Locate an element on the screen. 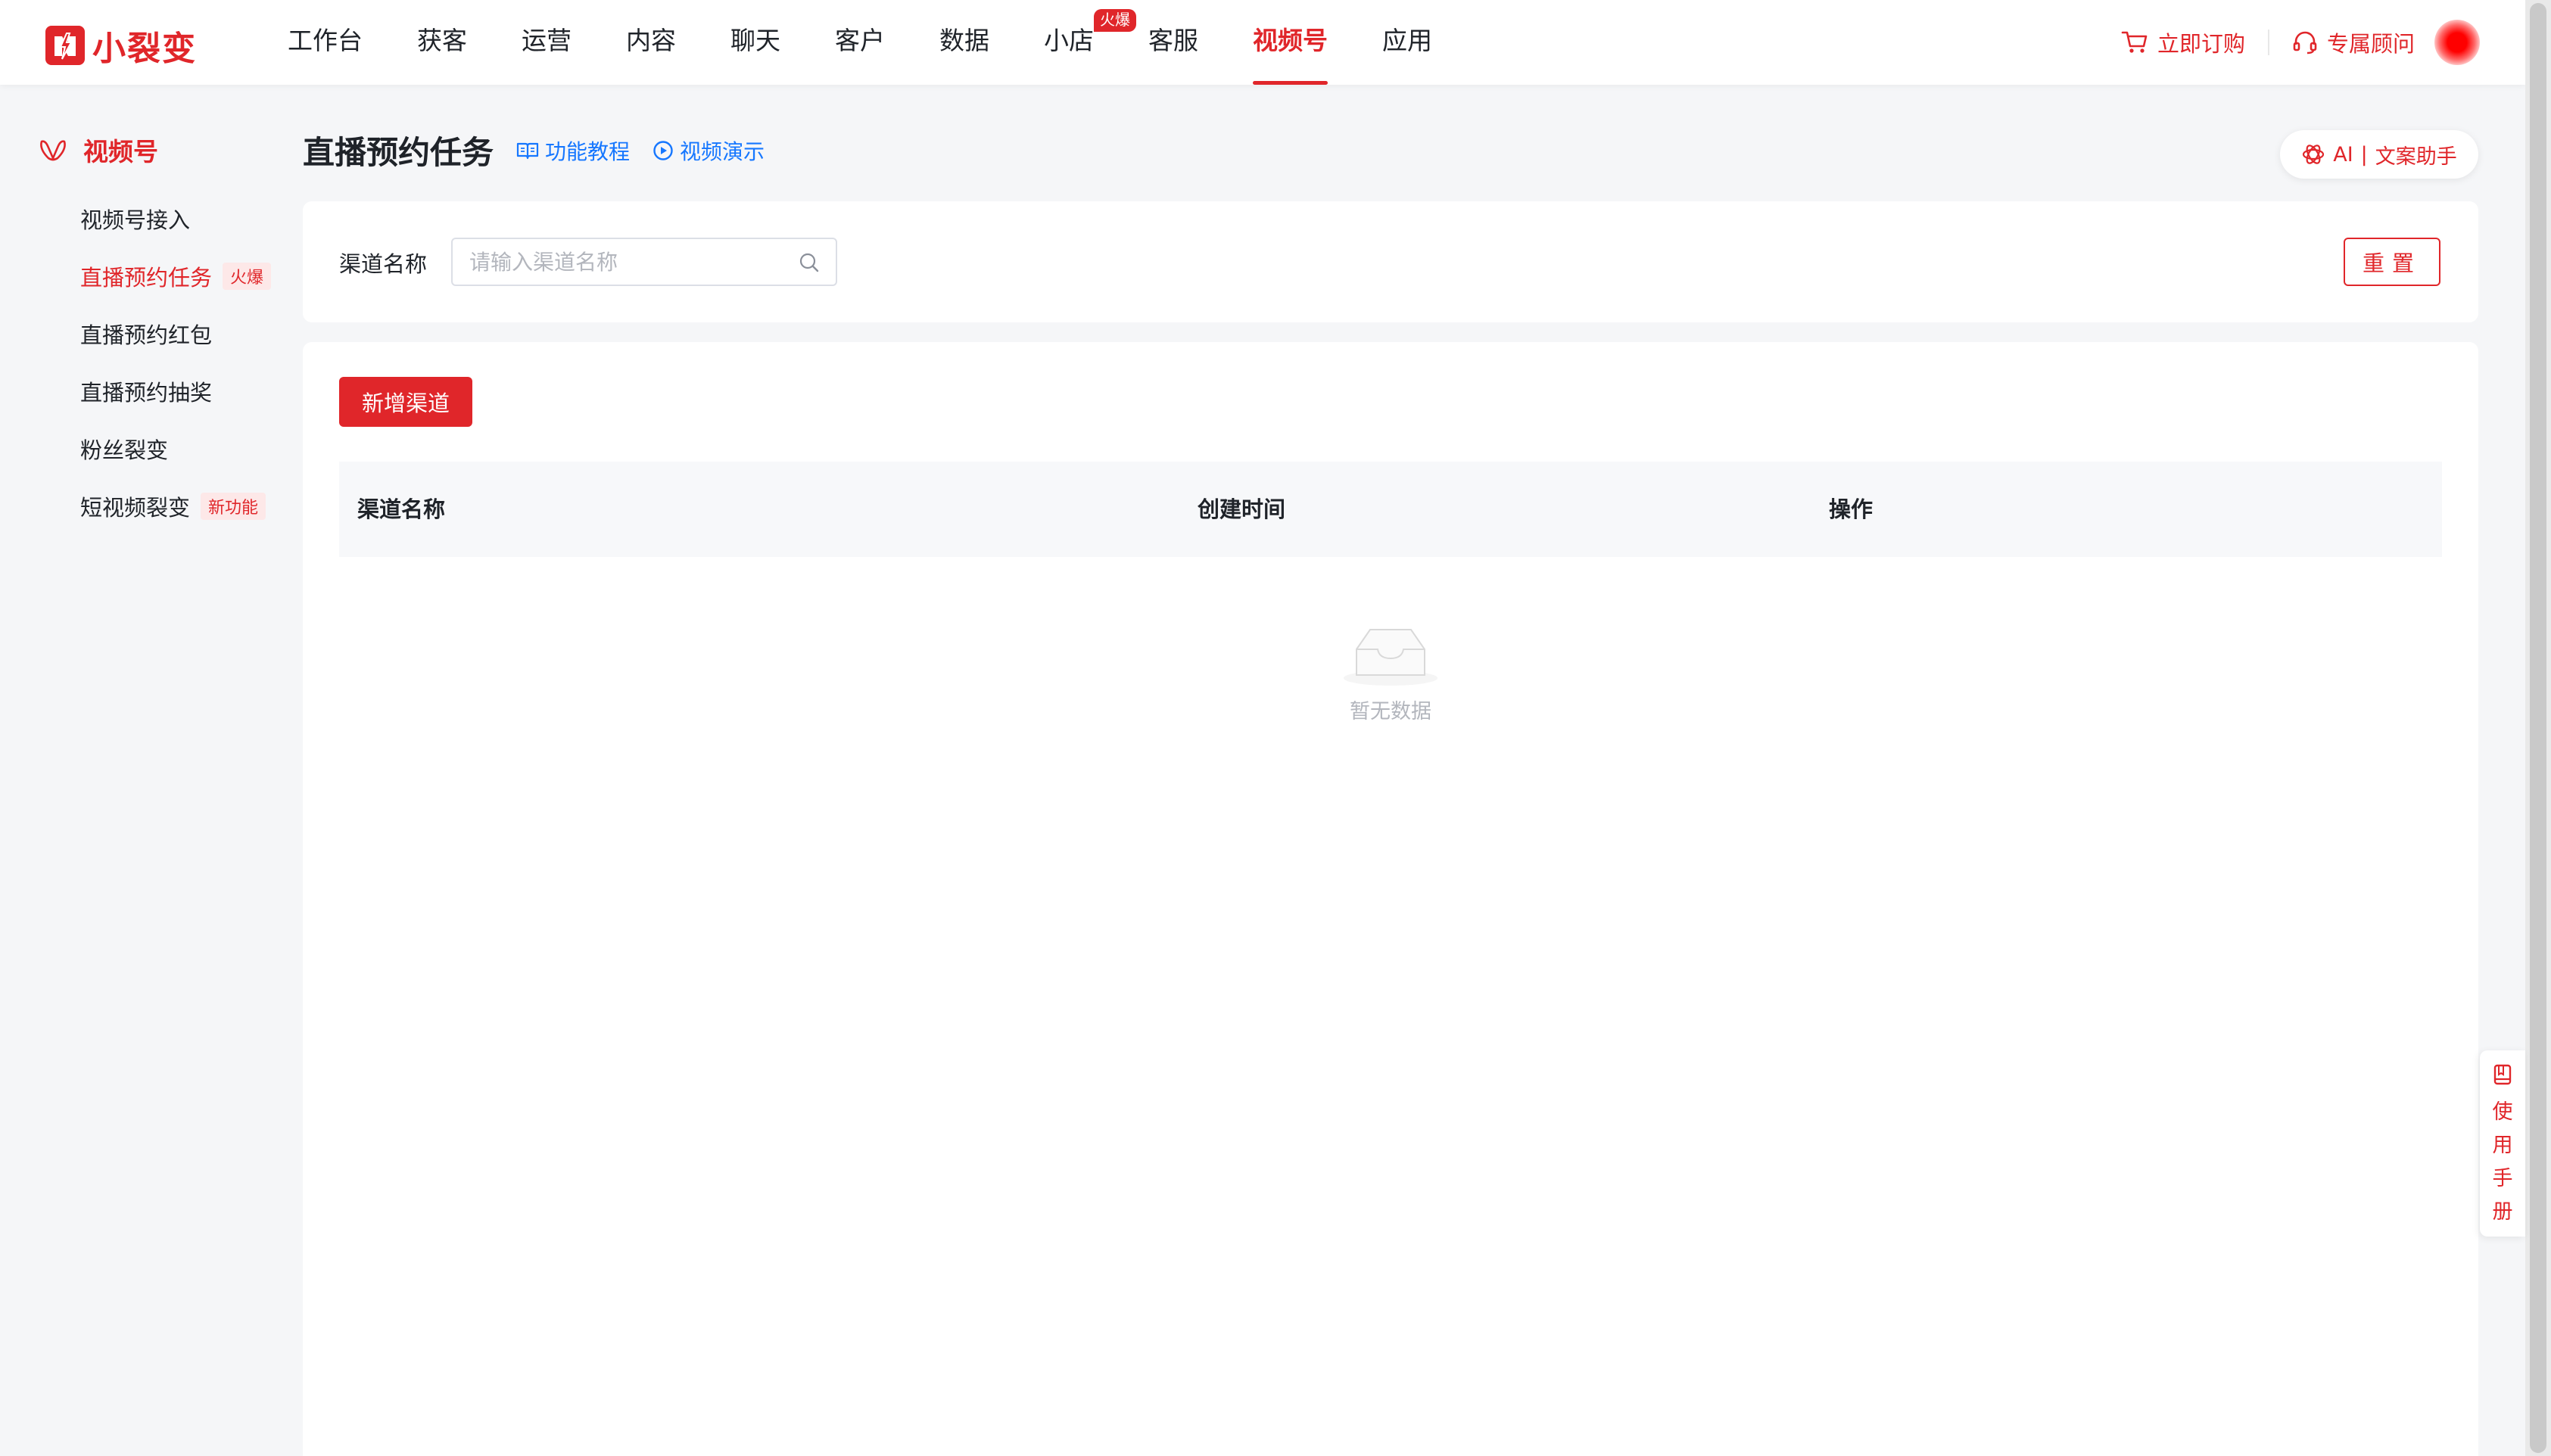 This screenshot has width=2551, height=1456. nav-item-channels: 视频号 is located at coordinates (1290, 42).